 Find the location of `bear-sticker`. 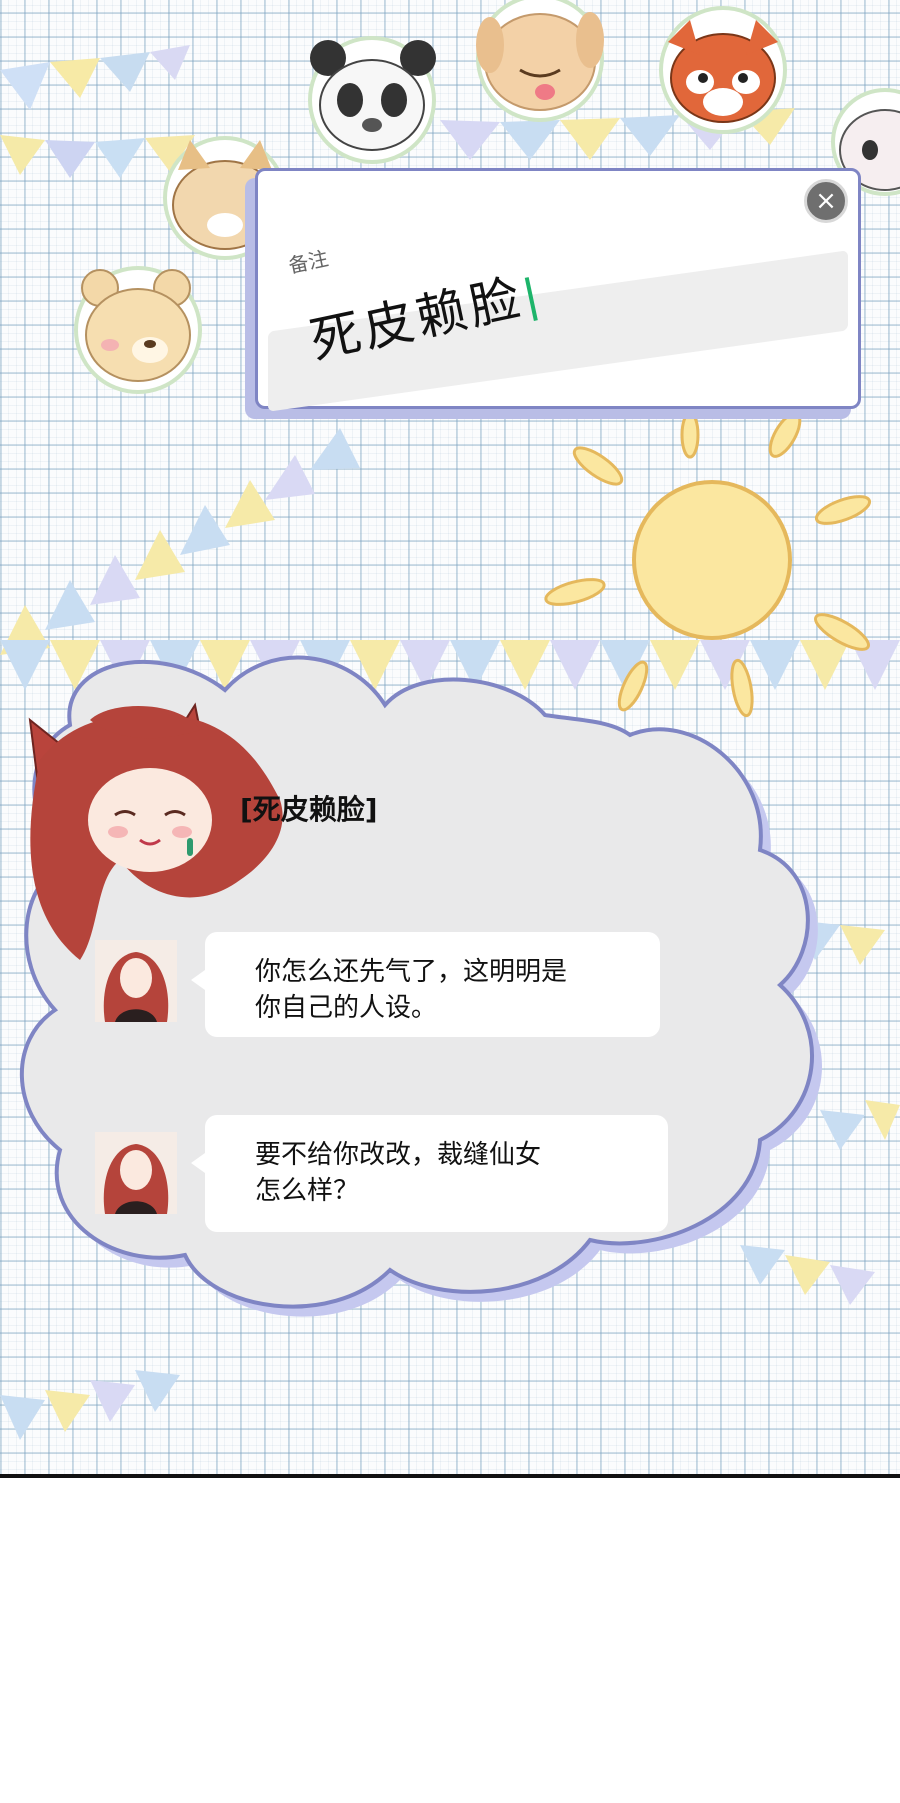

bear-sticker is located at coordinates (138, 330).